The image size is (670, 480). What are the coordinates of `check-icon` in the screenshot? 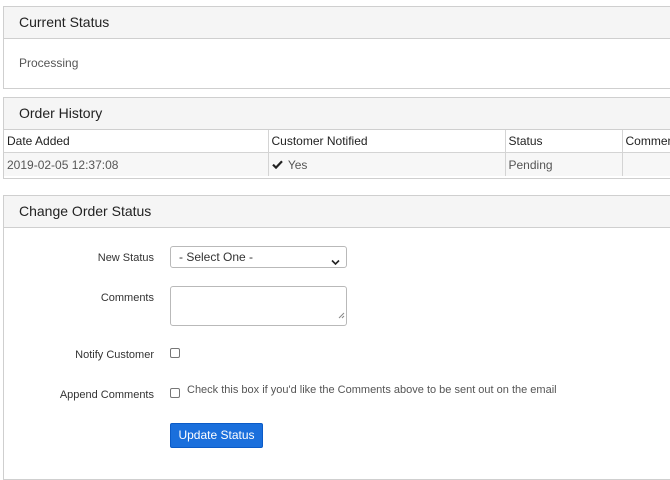 It's located at (278, 165).